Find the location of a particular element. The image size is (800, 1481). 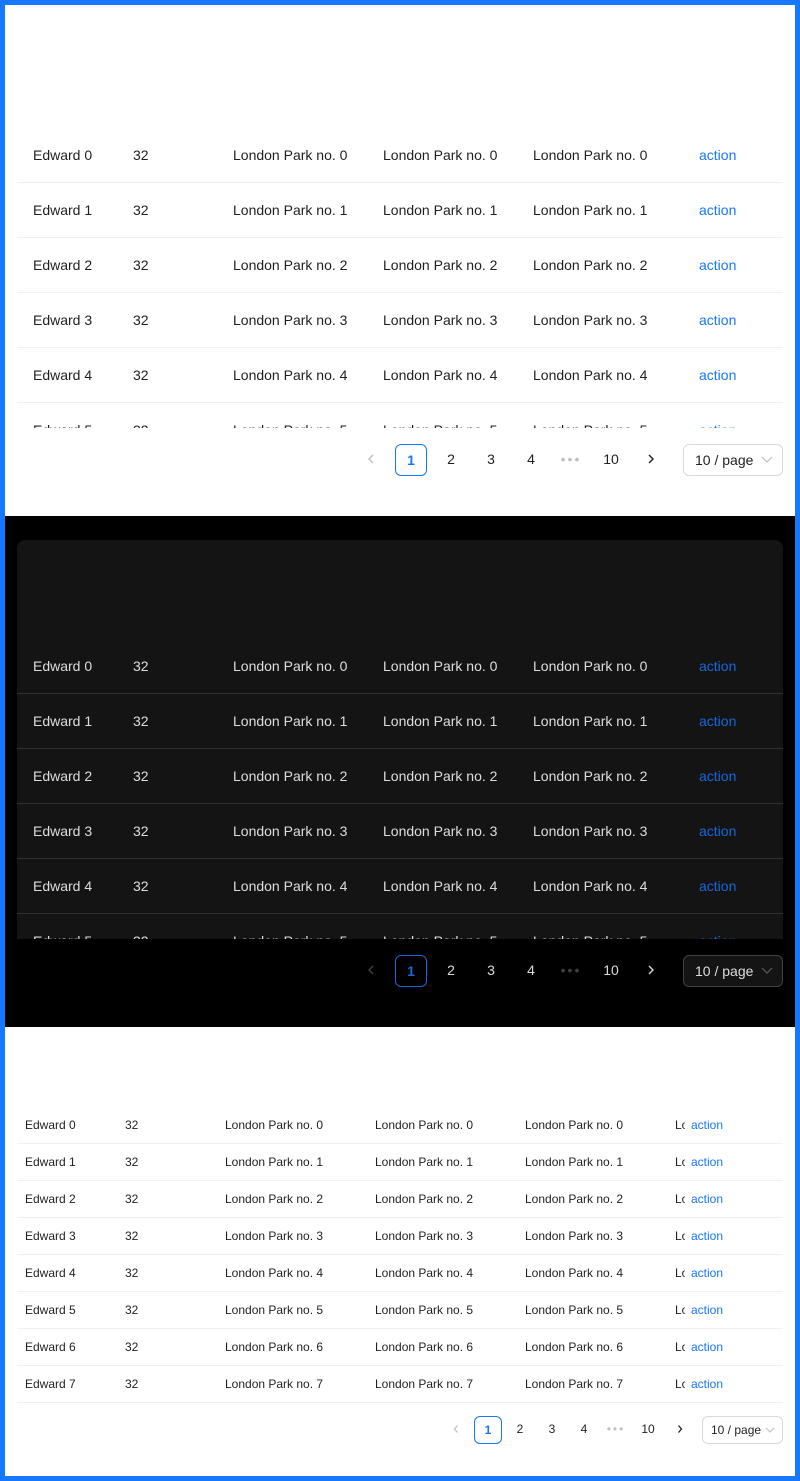

cell-address: Lo is located at coordinates (680, 1310).